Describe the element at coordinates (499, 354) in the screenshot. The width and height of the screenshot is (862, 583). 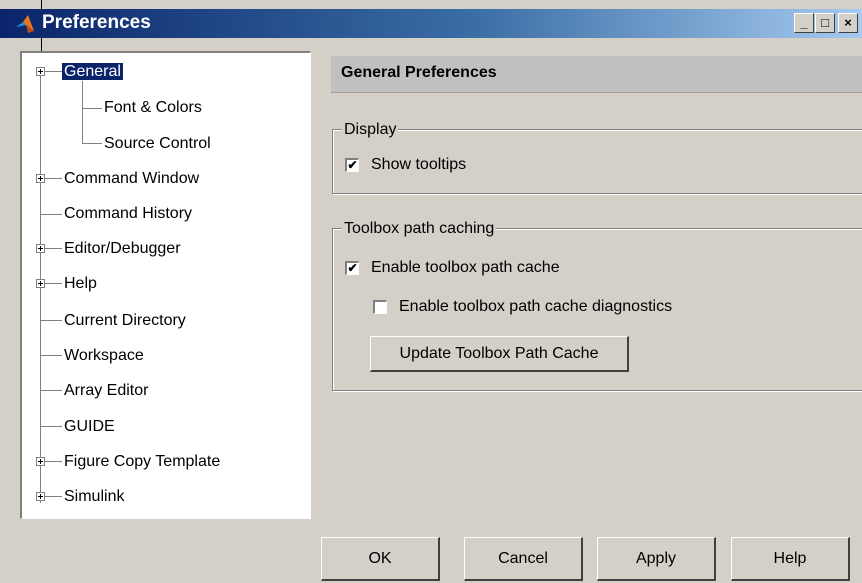
I see `update-toolbox-path-cache-button: Update Toolbox Path Cache` at that location.